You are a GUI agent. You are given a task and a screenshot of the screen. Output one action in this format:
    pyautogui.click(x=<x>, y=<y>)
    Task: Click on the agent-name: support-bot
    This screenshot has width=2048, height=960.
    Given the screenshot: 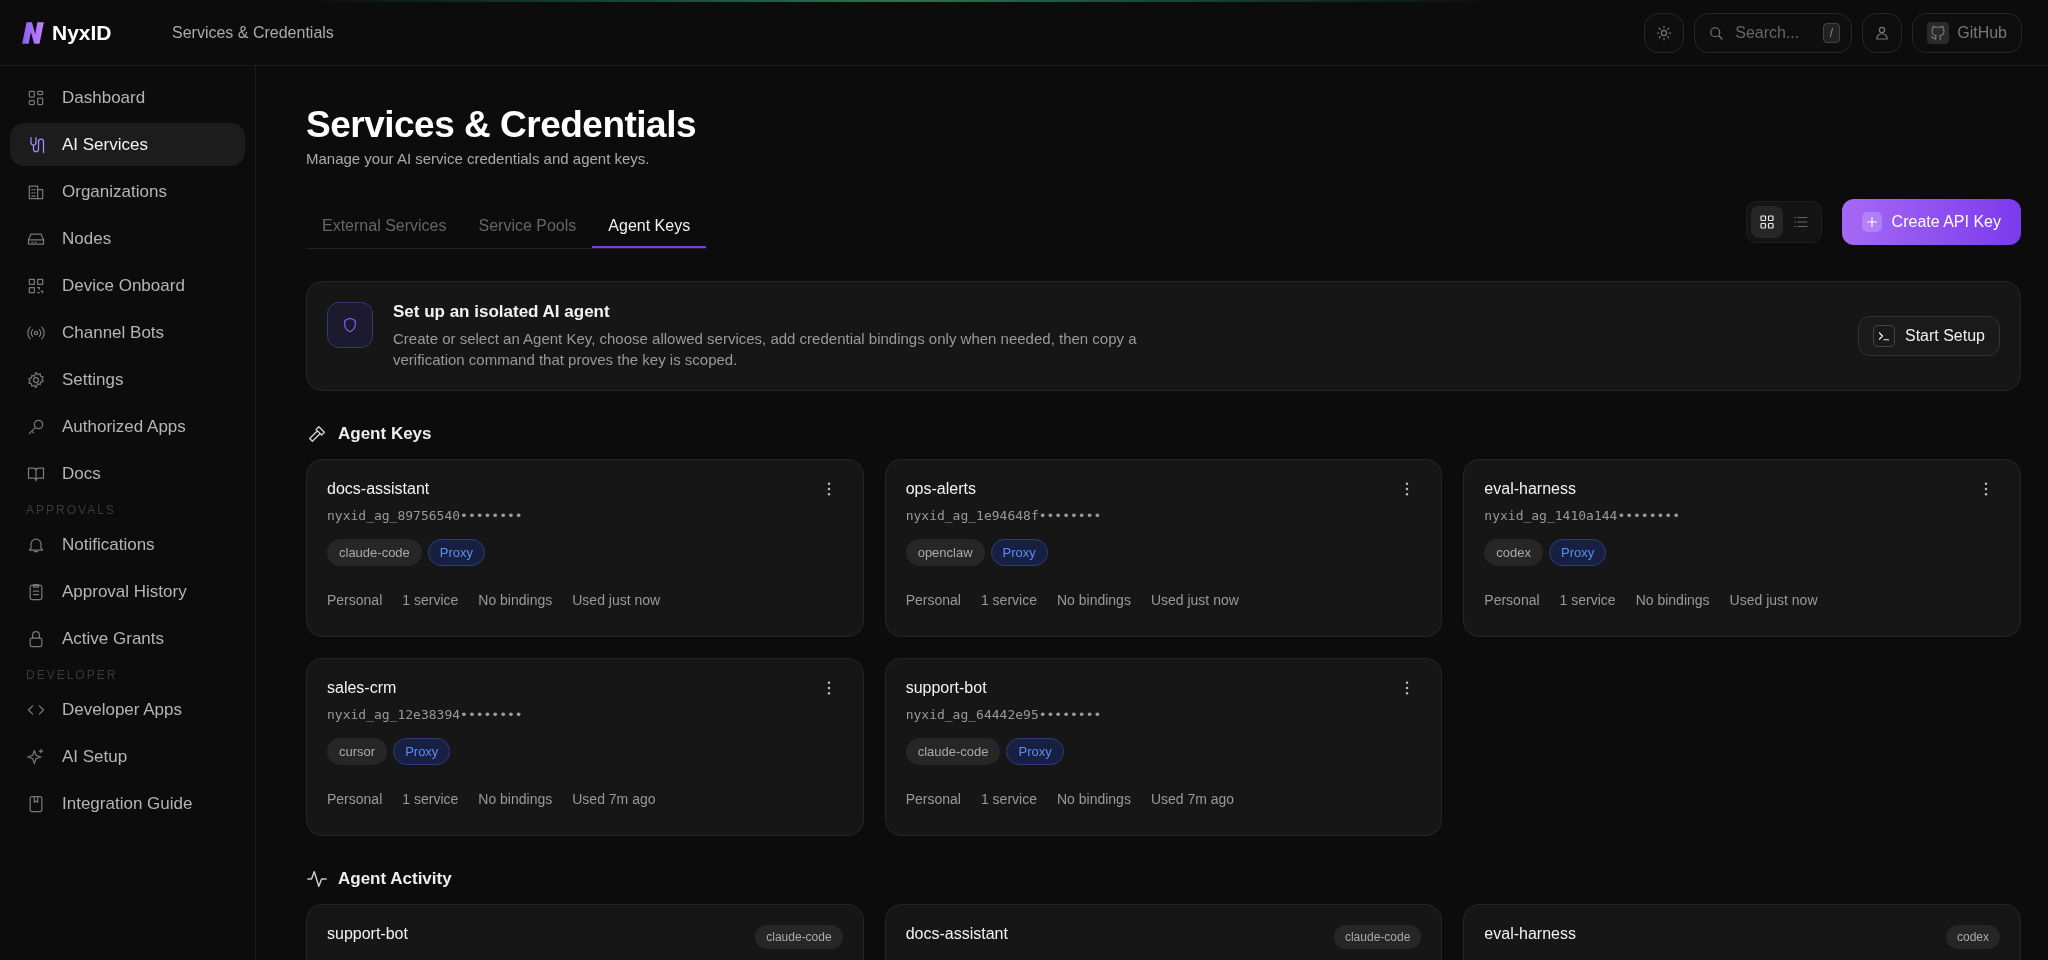 What is the action you would take?
    pyautogui.click(x=367, y=934)
    